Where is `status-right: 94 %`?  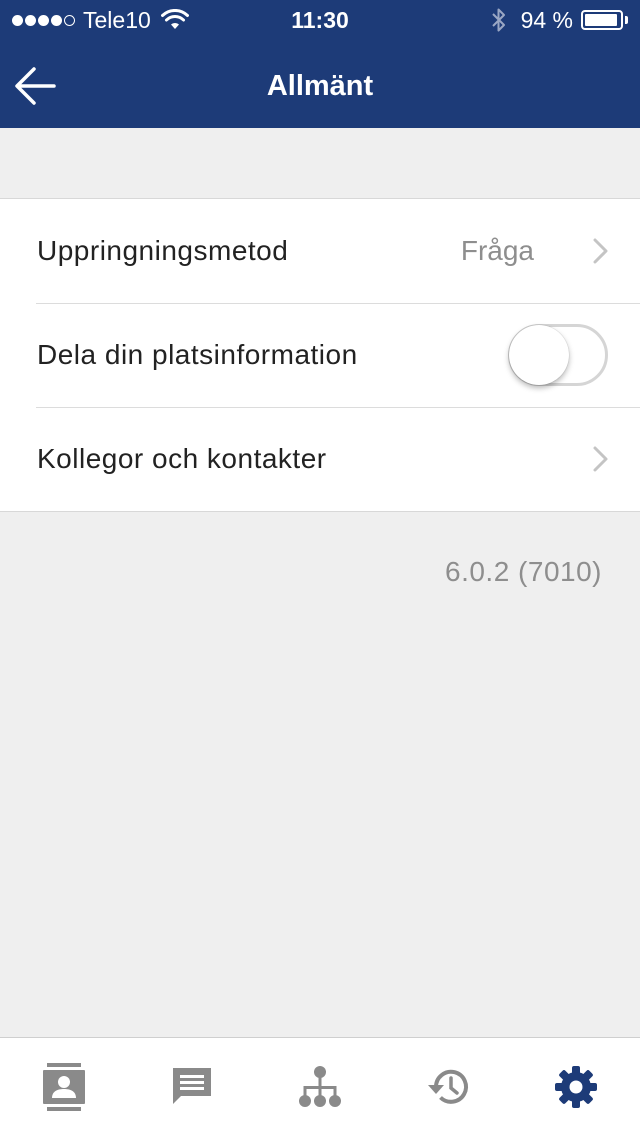 status-right: 94 % is located at coordinates (559, 20).